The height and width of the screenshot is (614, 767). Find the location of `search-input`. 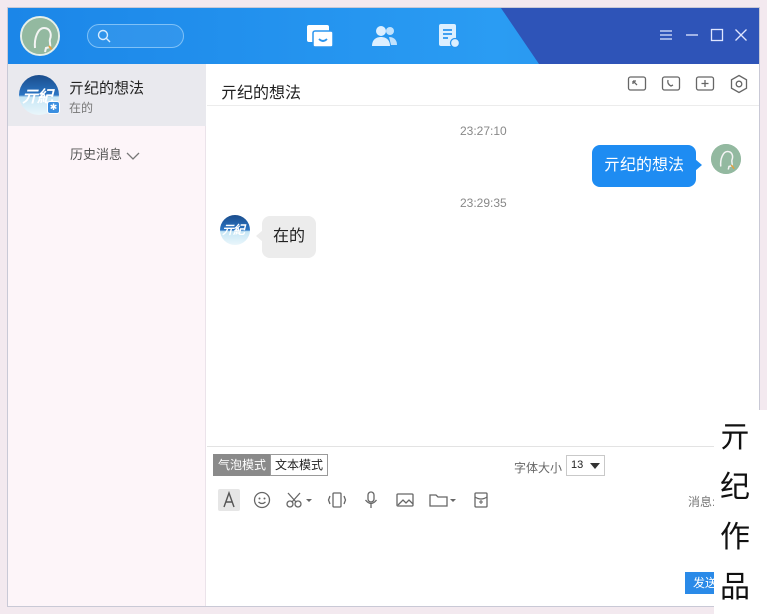

search-input is located at coordinates (135, 36).